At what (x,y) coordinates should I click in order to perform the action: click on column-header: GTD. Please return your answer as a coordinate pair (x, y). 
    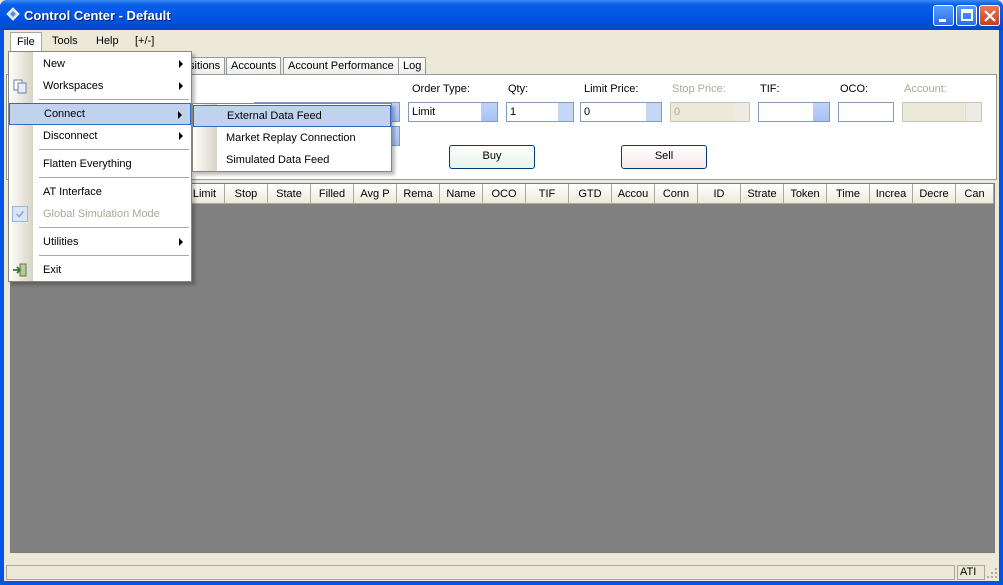
    Looking at the image, I should click on (590, 194).